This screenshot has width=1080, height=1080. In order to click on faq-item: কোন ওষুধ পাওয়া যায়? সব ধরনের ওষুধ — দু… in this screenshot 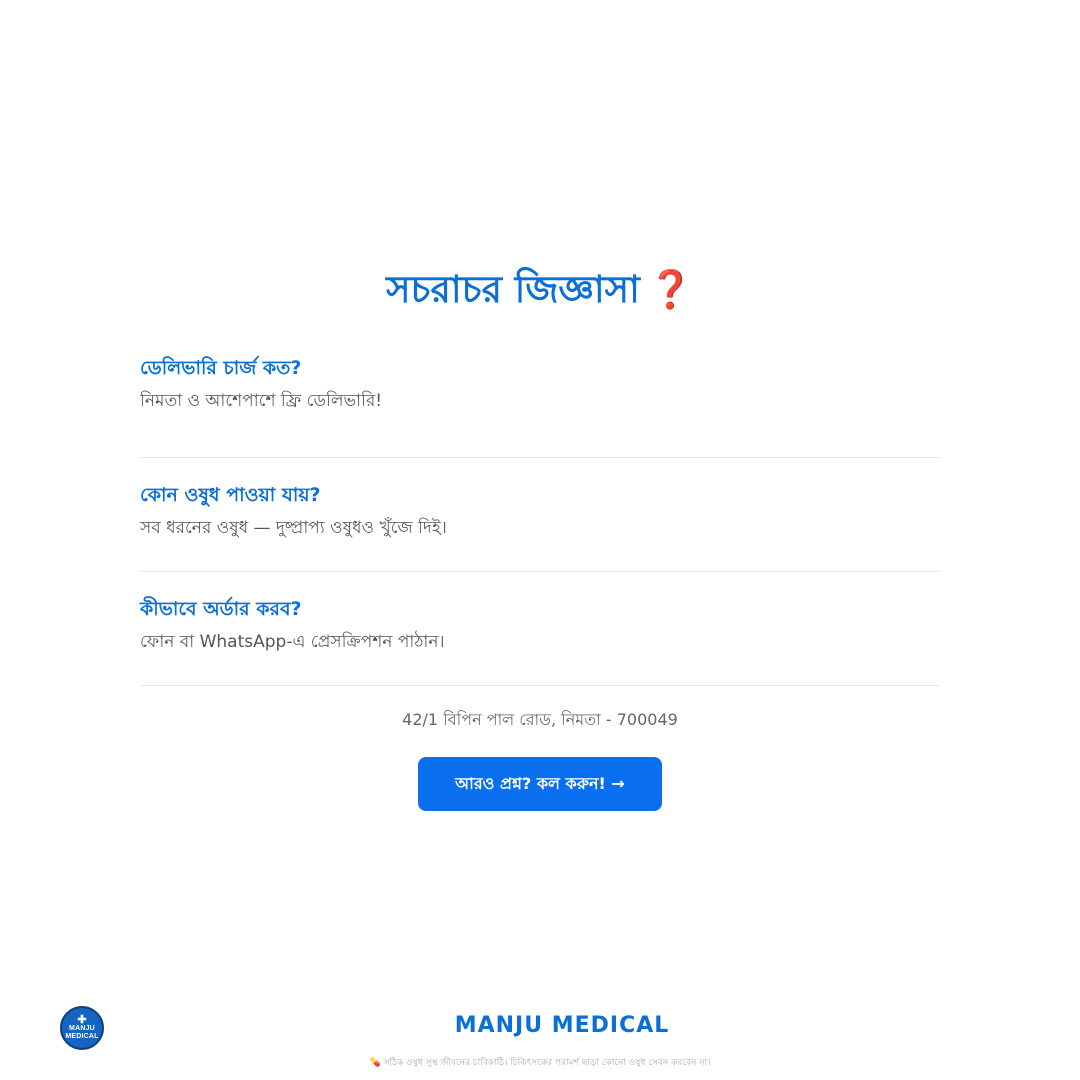, I will do `click(540, 515)`.